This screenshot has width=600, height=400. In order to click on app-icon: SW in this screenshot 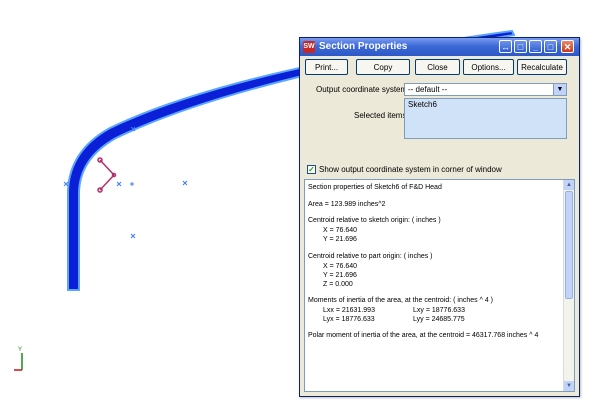, I will do `click(309, 47)`.